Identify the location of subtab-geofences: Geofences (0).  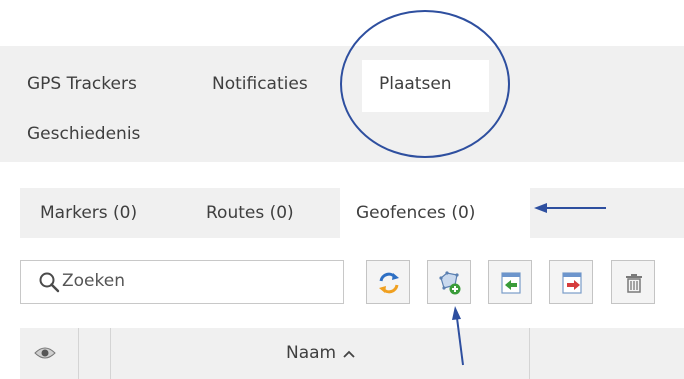
(415, 213).